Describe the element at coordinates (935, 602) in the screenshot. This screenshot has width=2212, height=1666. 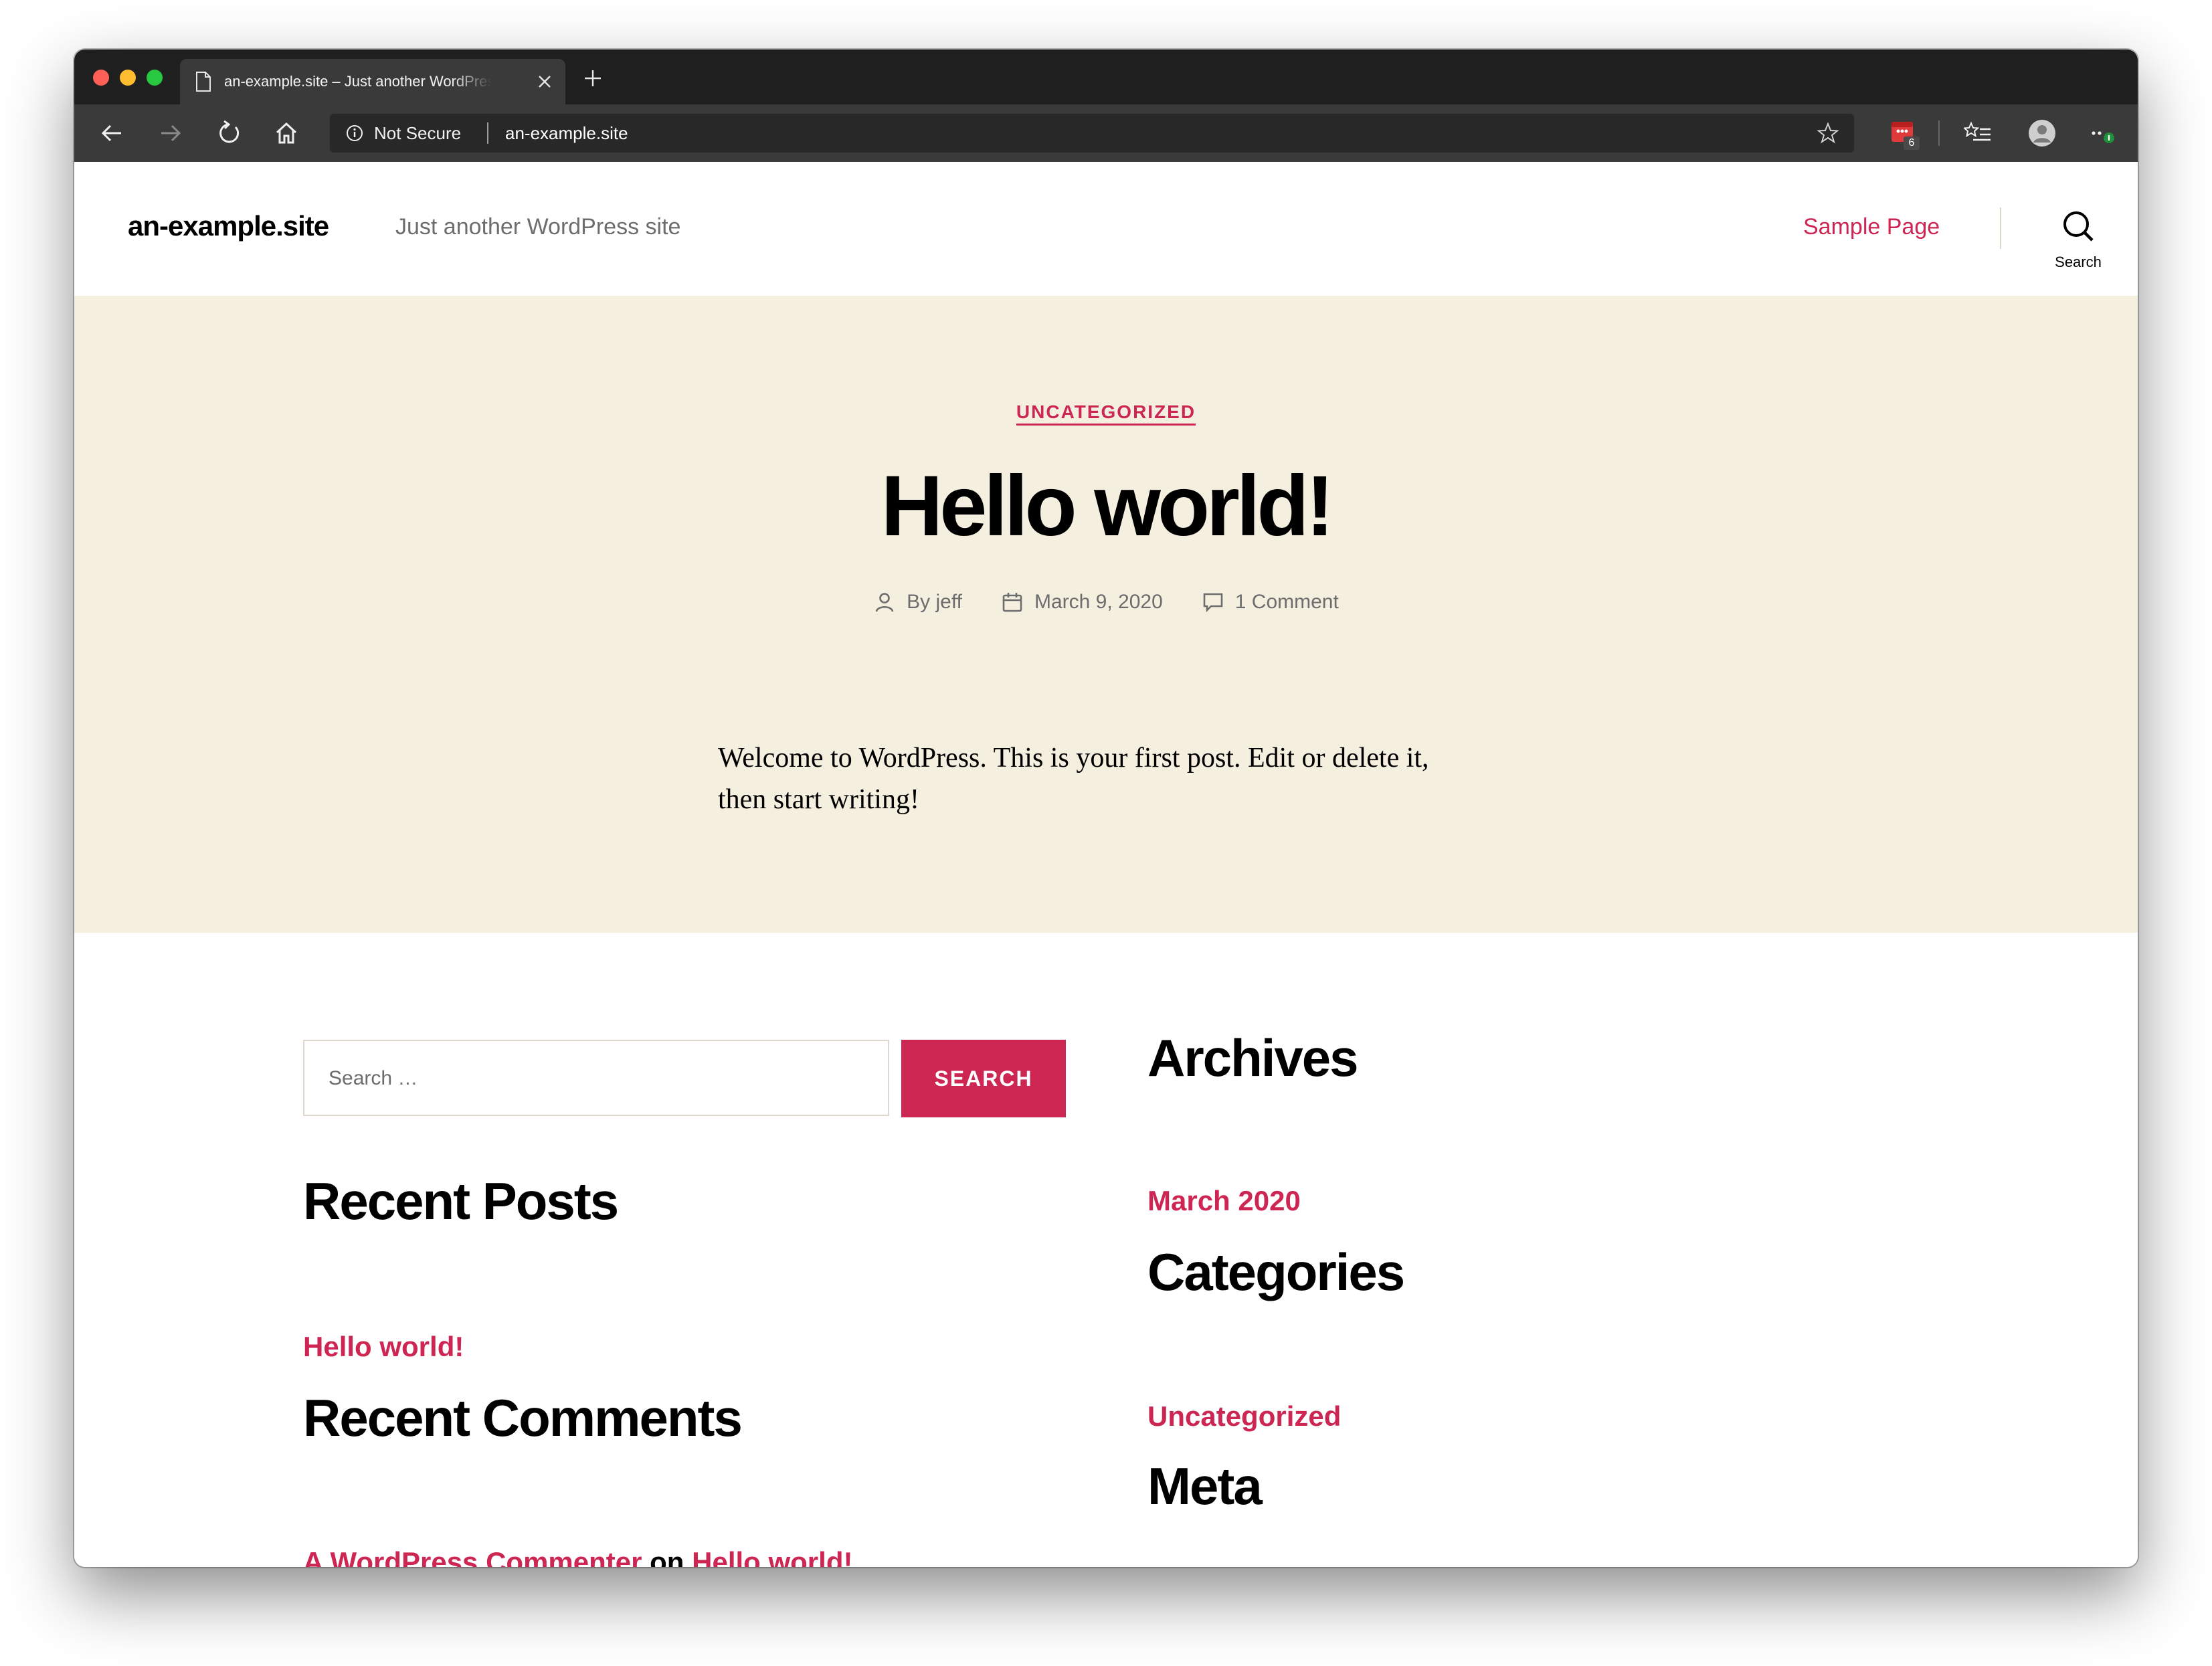
I see `author-link: By jeff` at that location.